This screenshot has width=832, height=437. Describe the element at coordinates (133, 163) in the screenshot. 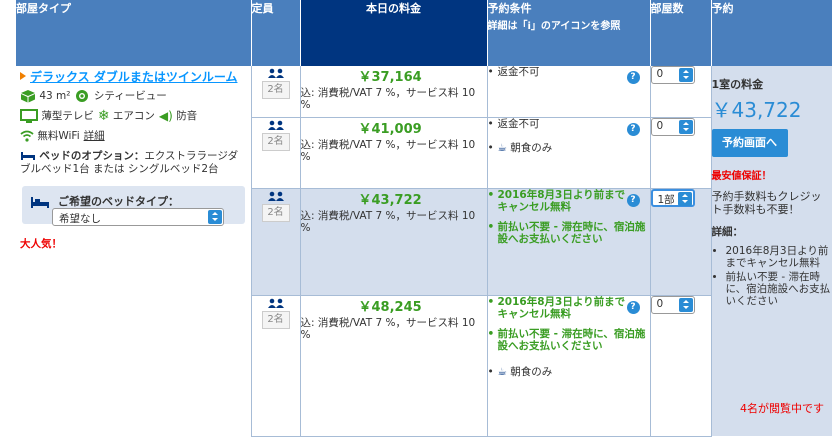

I see `bed-options: ベッドのオプション：エクストララージダブルベッド1台 または シングルベッド2台` at that location.